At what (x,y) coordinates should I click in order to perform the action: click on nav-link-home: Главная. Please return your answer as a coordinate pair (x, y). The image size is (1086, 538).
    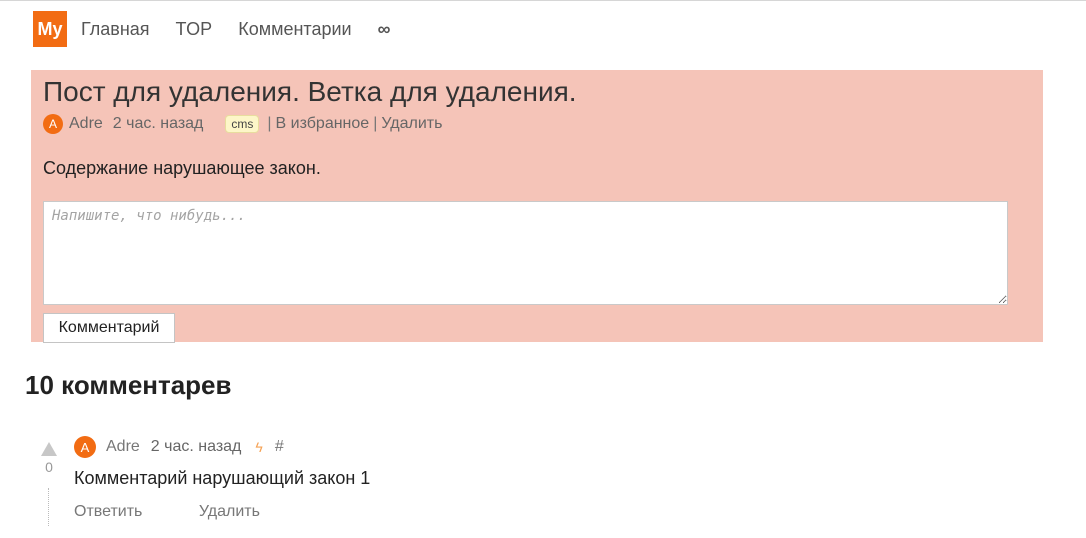
    Looking at the image, I should click on (115, 29).